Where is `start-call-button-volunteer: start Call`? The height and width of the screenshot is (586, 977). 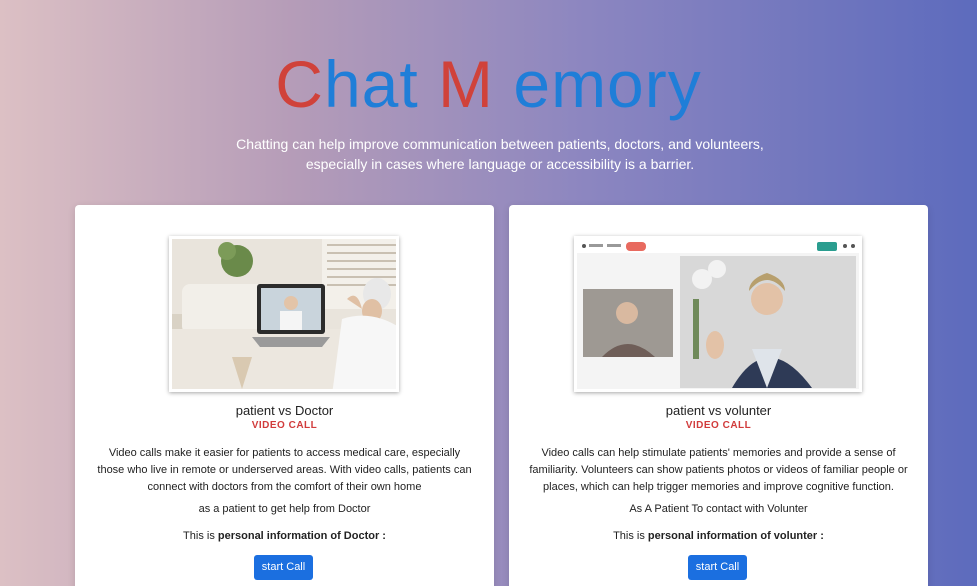 start-call-button-volunteer: start Call is located at coordinates (717, 567).